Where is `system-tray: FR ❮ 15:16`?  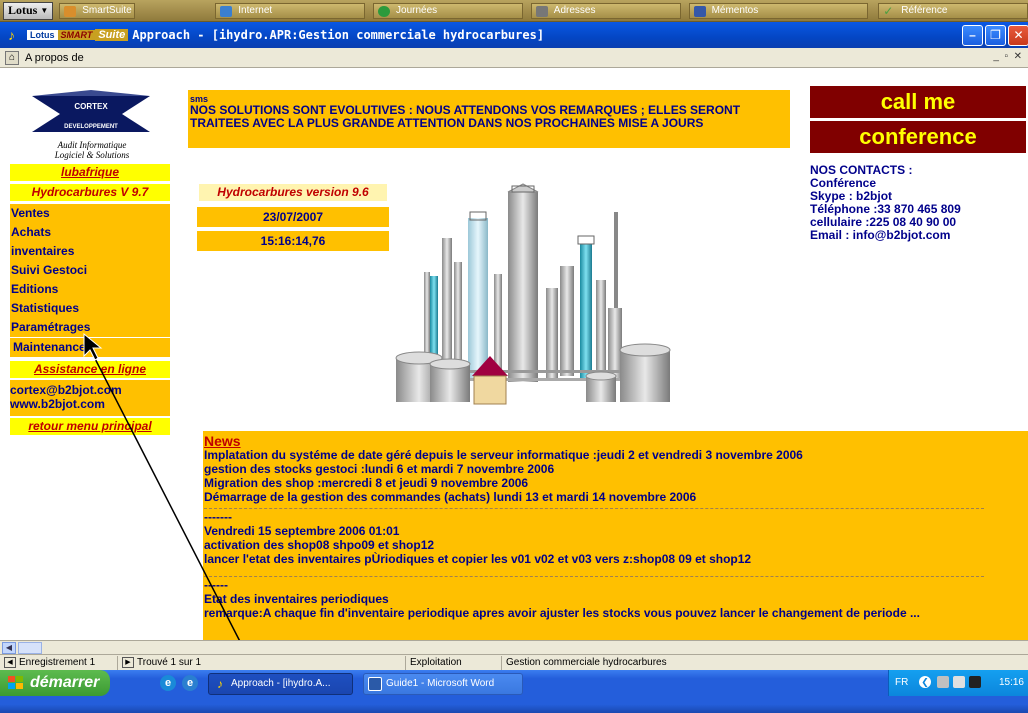
system-tray: FR ❮ 15:16 is located at coordinates (958, 683).